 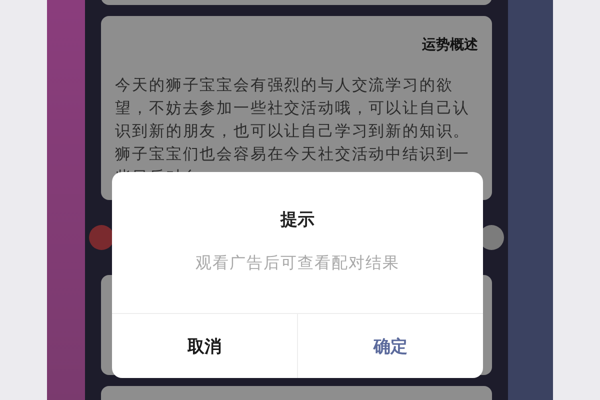 What do you see at coordinates (204, 346) in the screenshot?
I see `cancel-button: 取消` at bounding box center [204, 346].